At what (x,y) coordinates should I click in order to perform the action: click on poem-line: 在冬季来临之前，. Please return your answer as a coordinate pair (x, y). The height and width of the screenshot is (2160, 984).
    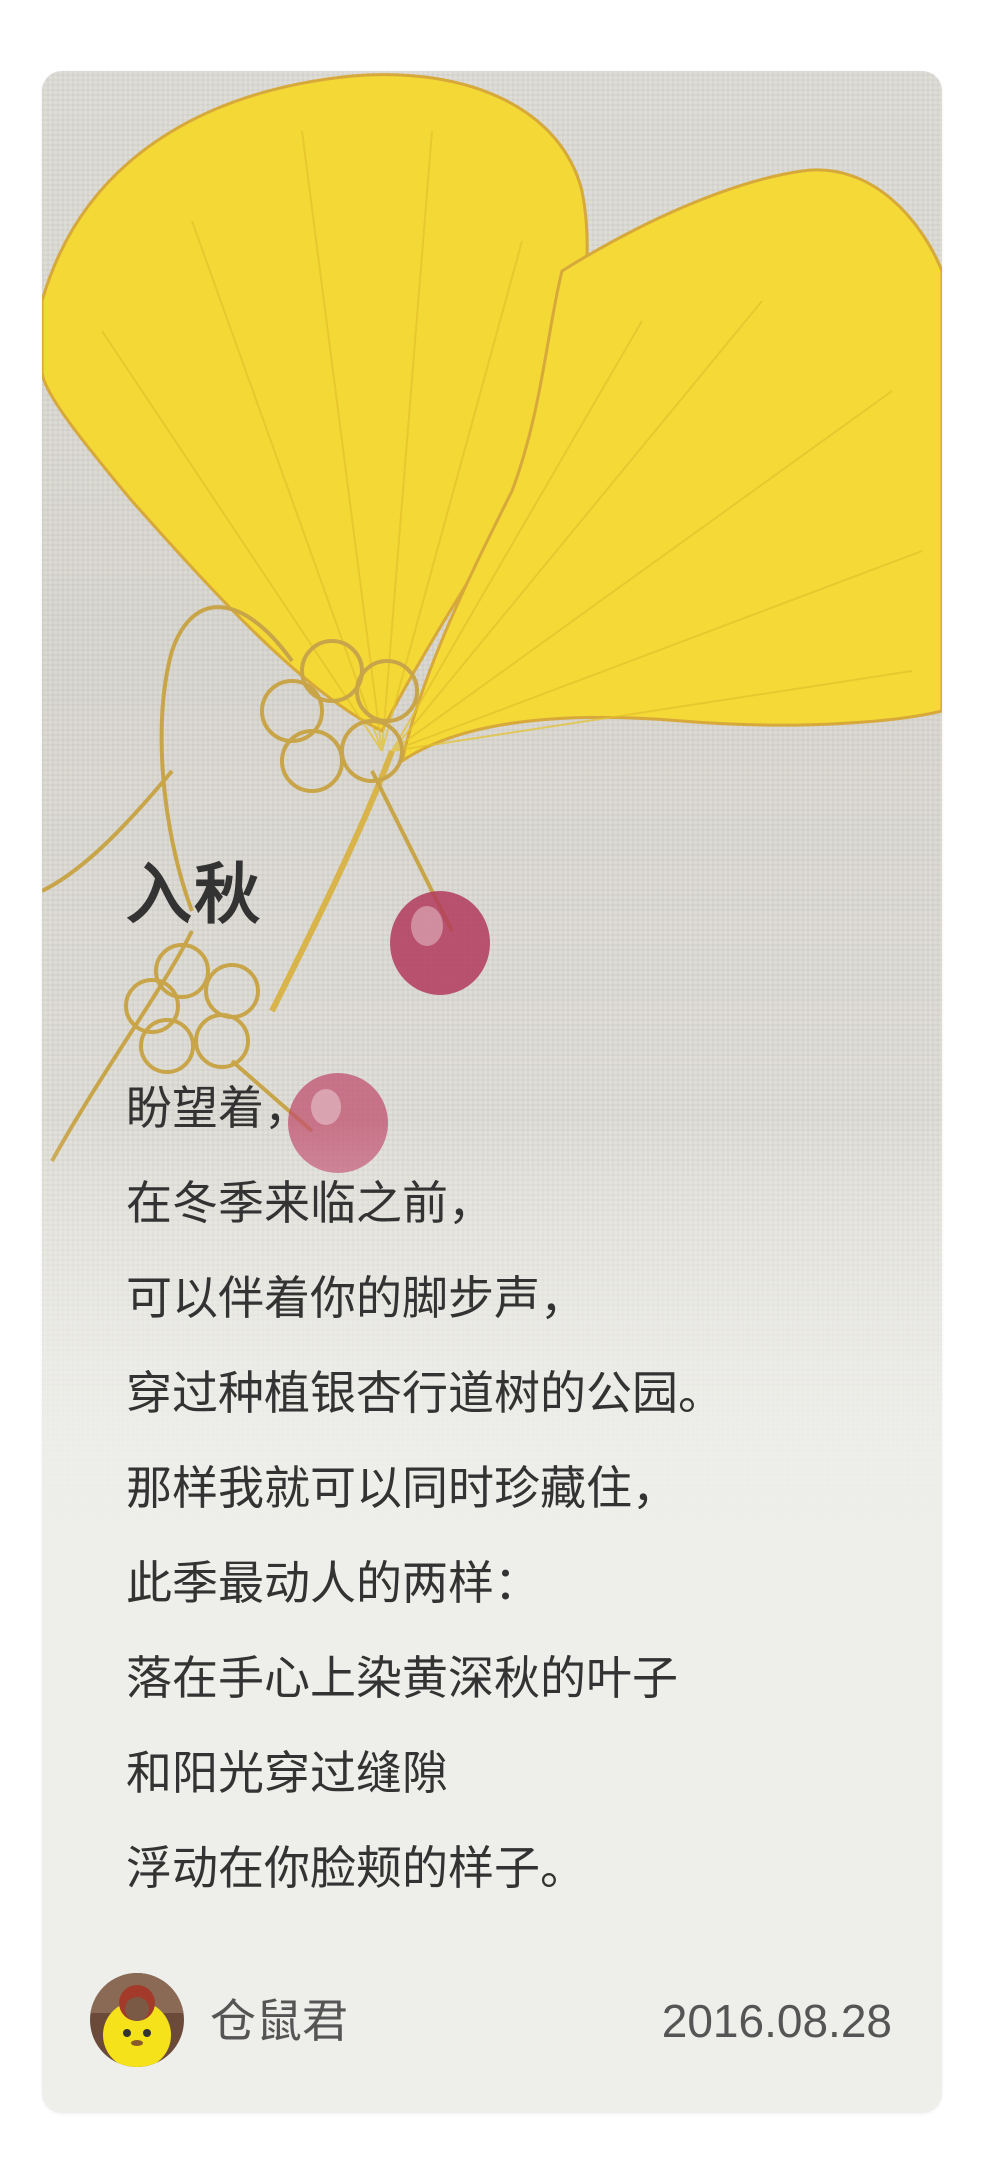
    Looking at the image, I should click on (310, 1203).